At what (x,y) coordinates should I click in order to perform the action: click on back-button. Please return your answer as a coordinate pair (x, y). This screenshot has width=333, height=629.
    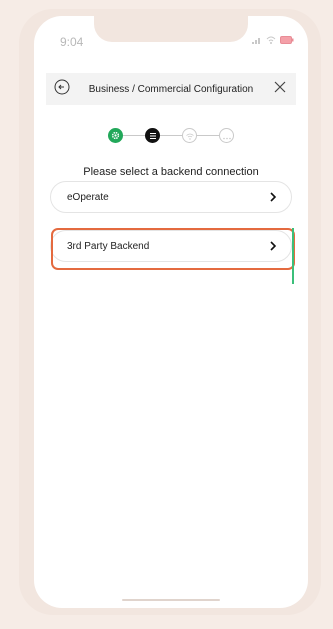
    Looking at the image, I should click on (62, 89).